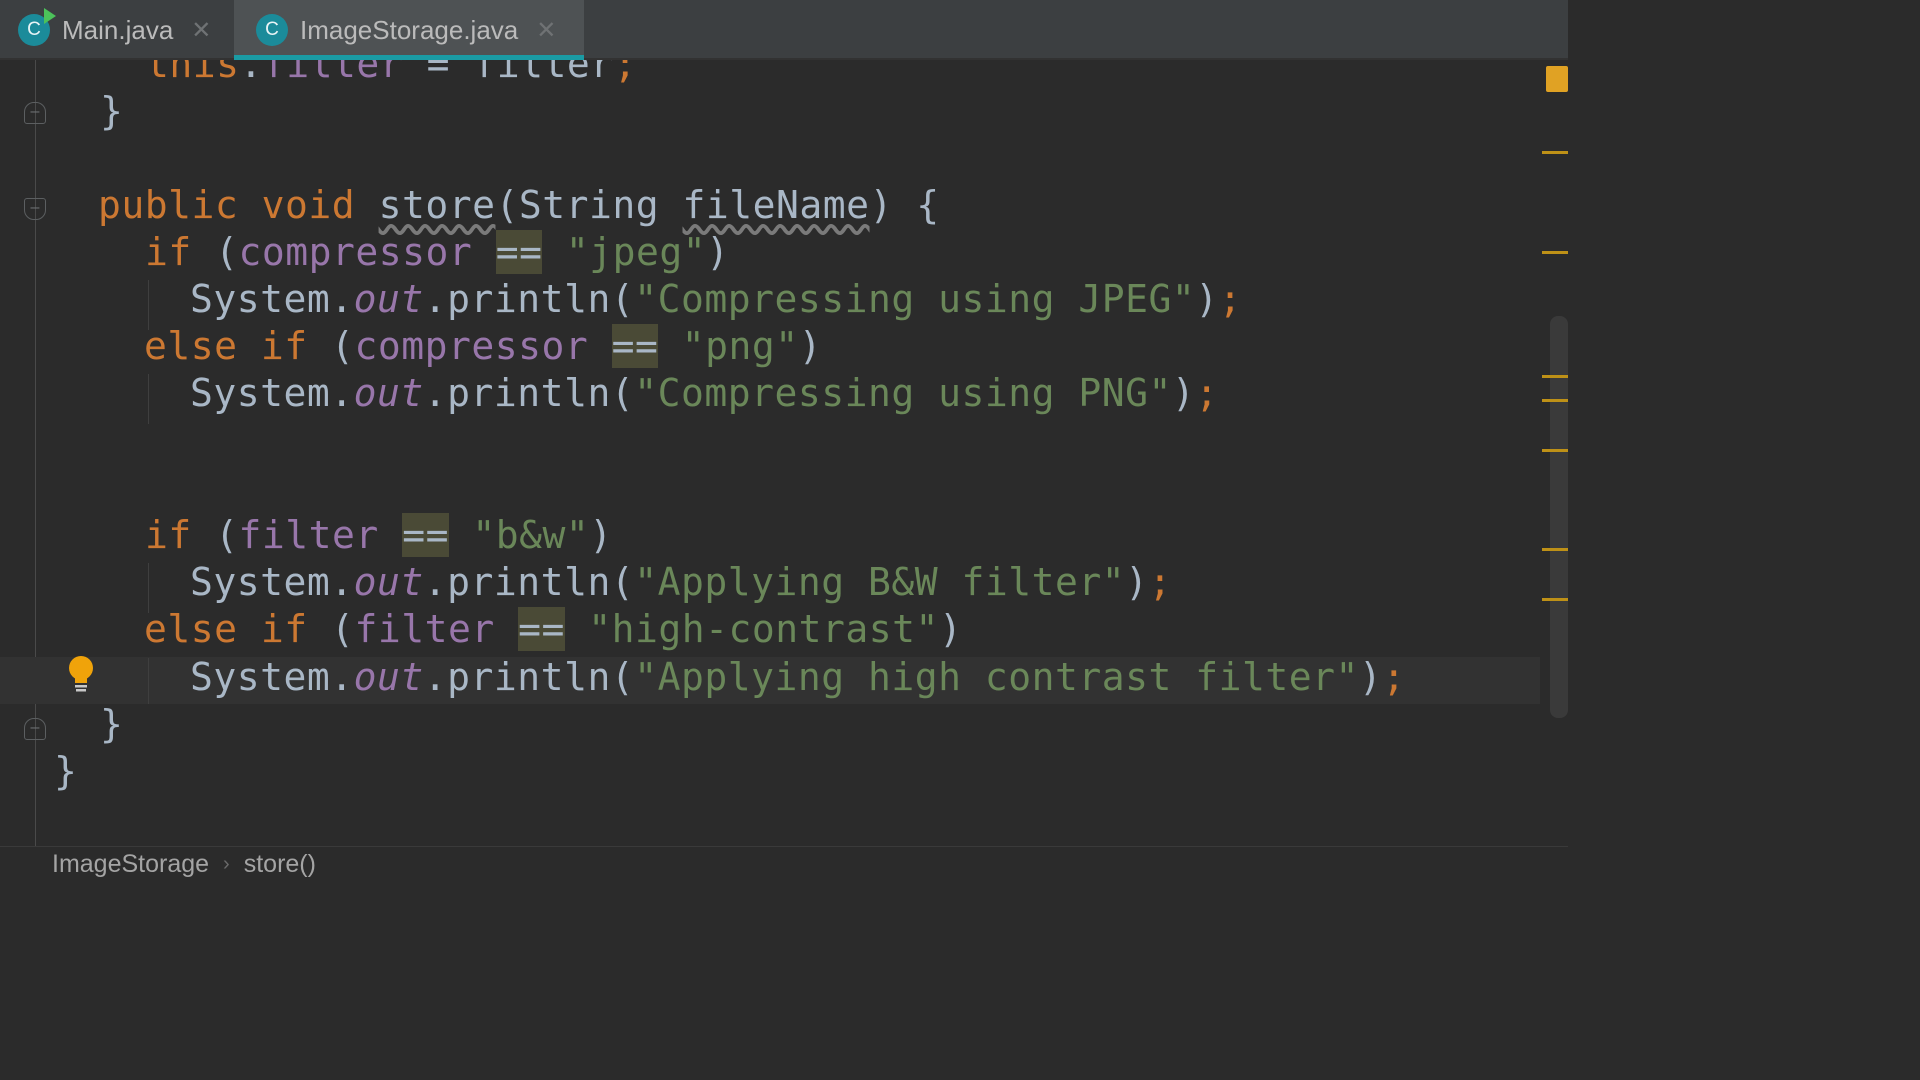  Describe the element at coordinates (81, 675) in the screenshot. I see `lightbulb-icon` at that location.